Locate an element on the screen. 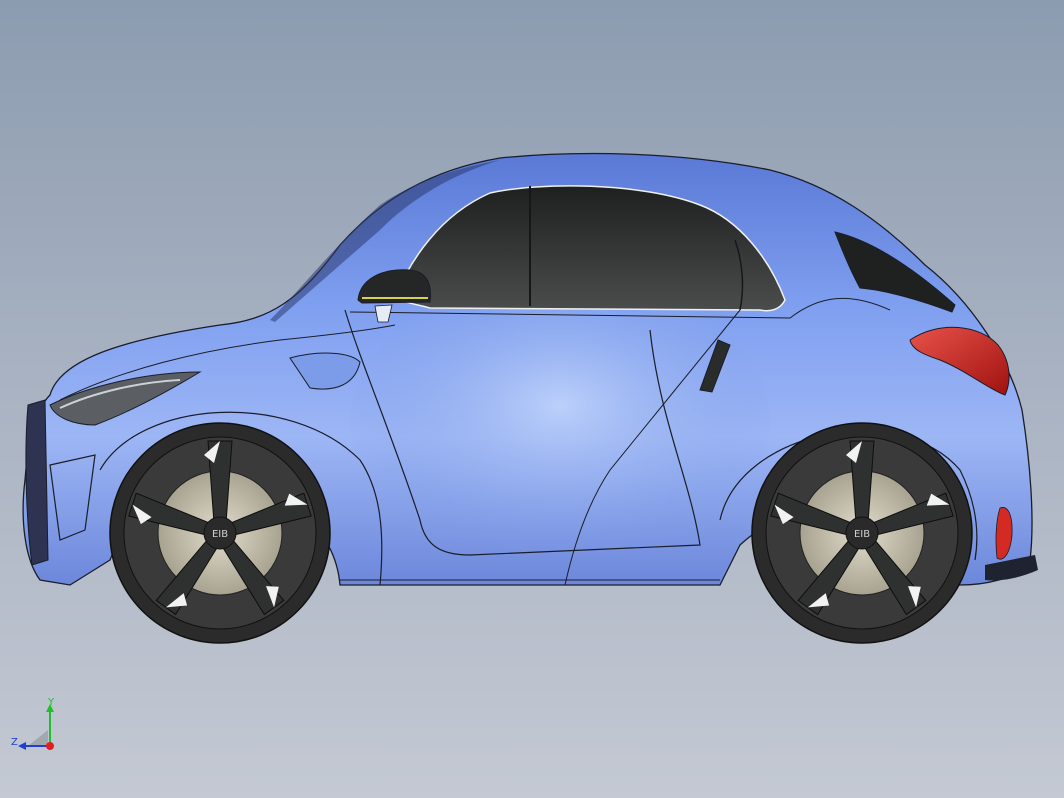  axis-y-label: Y is located at coordinates (51, 702).